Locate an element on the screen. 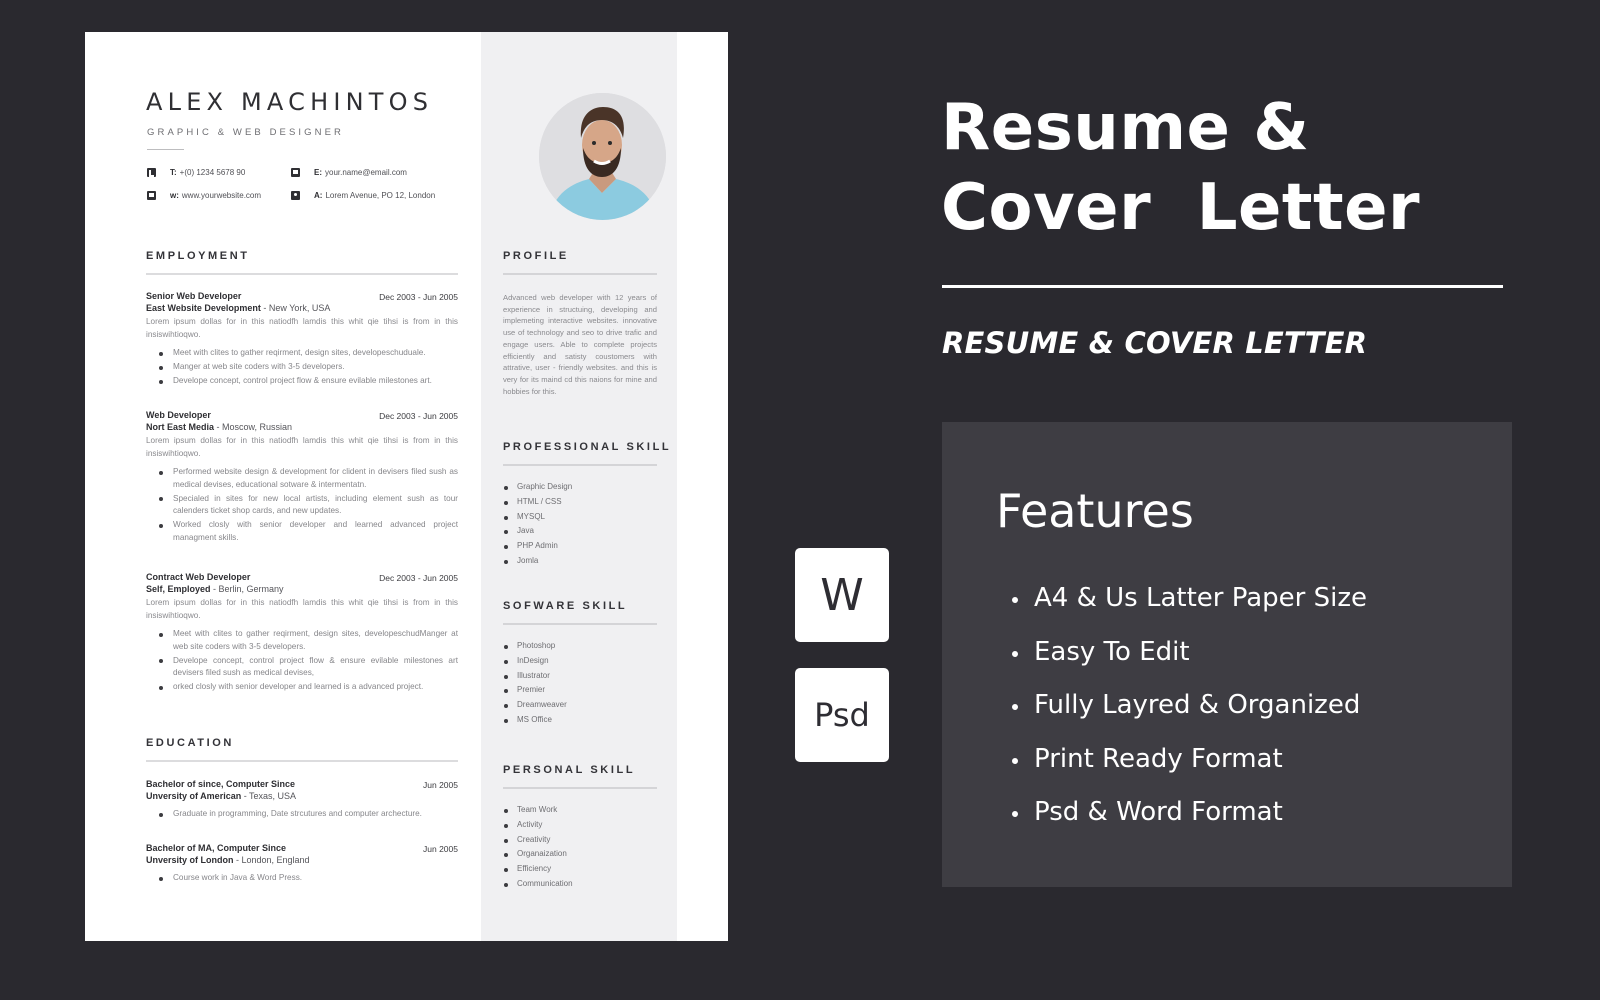  company-location: - Berlin, Germany is located at coordinates (247, 589).